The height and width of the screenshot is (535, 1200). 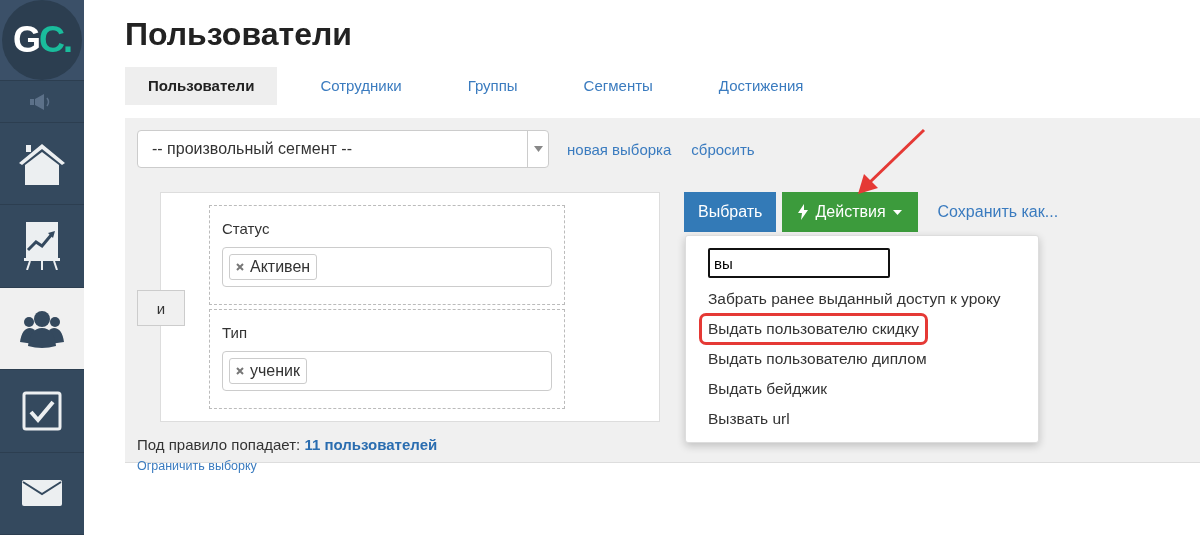 What do you see at coordinates (768, 389) in the screenshot?
I see `menu-item: Выдать бейджик` at bounding box center [768, 389].